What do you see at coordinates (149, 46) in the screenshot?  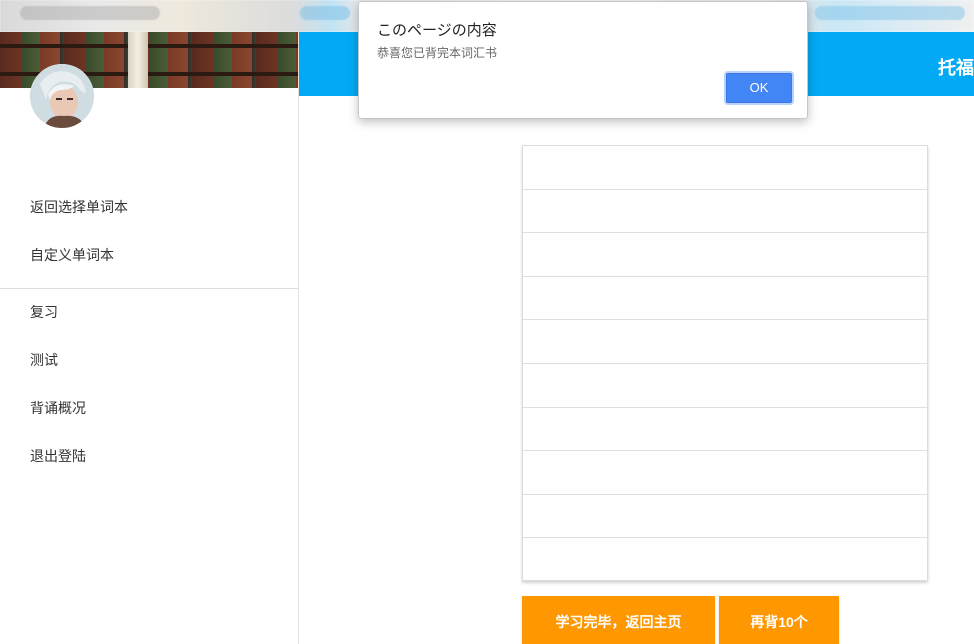 I see `bookshelf-line` at bounding box center [149, 46].